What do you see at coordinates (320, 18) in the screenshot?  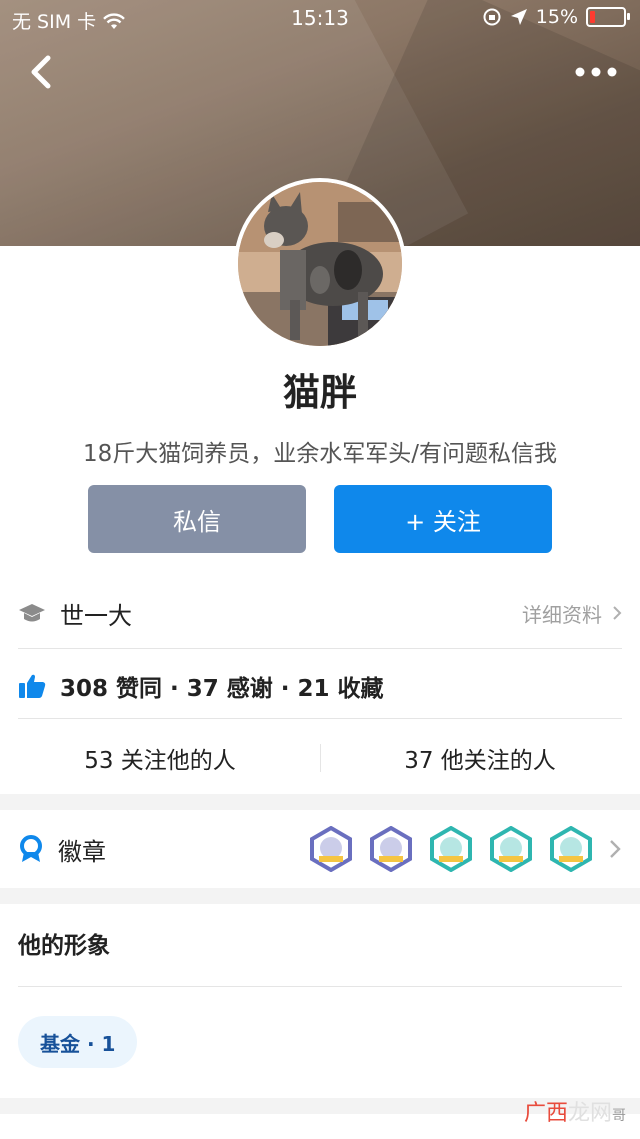 I see `status-bar: 无 SIM 卡 15:13 15%` at bounding box center [320, 18].